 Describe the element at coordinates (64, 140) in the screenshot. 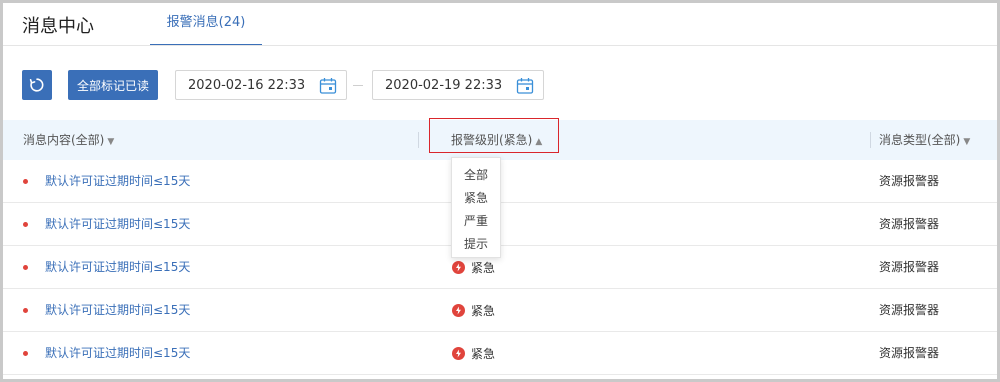

I see `column-header-content-label: 消息内容(全部)` at that location.